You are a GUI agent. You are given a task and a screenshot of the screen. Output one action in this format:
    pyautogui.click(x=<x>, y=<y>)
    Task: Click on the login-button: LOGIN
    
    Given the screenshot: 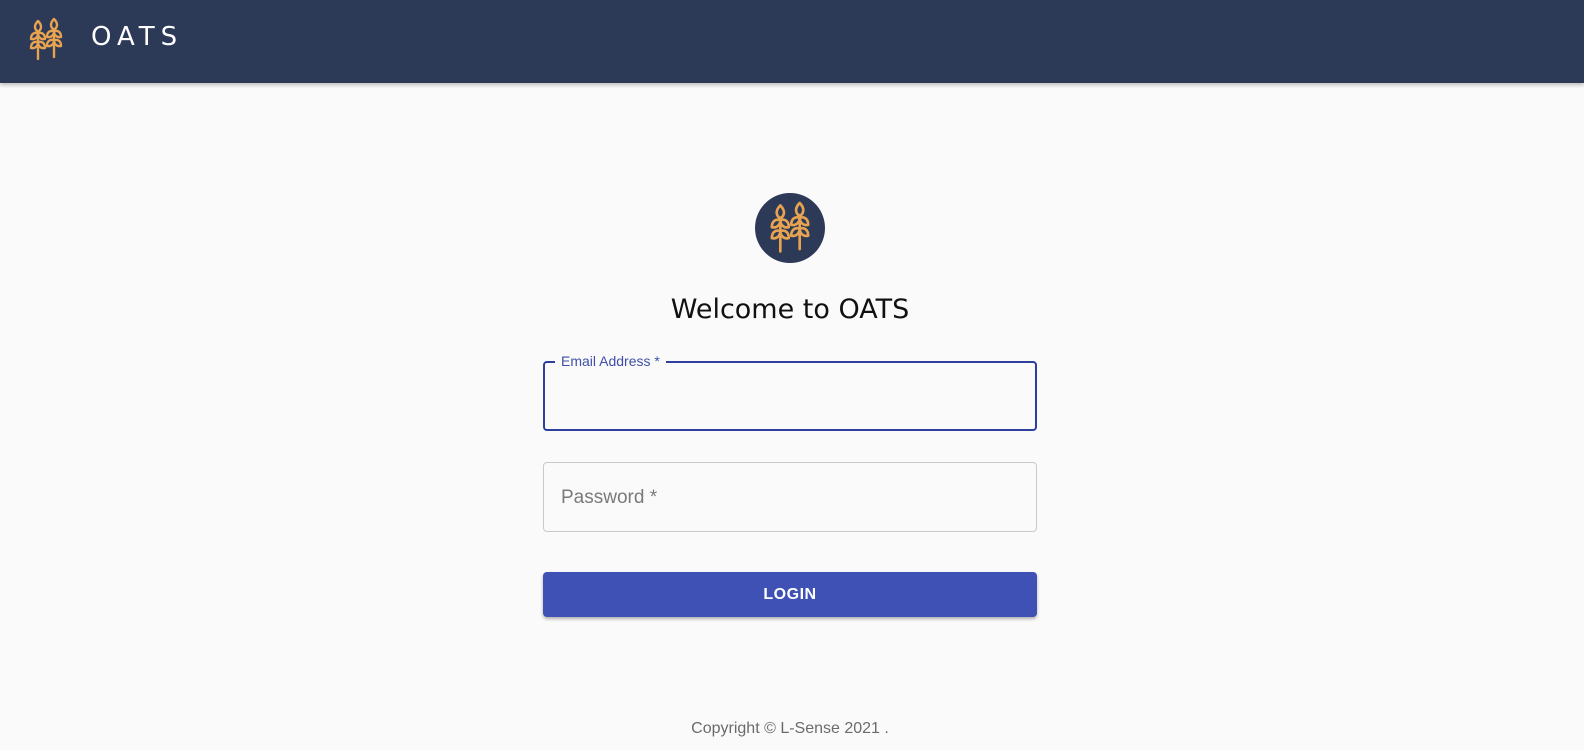 What is the action you would take?
    pyautogui.click(x=790, y=594)
    